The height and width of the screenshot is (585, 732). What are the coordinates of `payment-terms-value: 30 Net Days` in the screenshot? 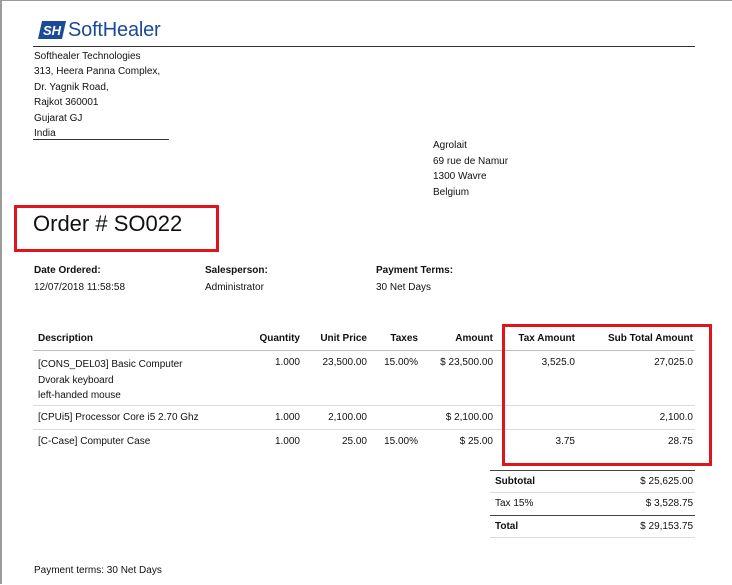 It's located at (404, 287).